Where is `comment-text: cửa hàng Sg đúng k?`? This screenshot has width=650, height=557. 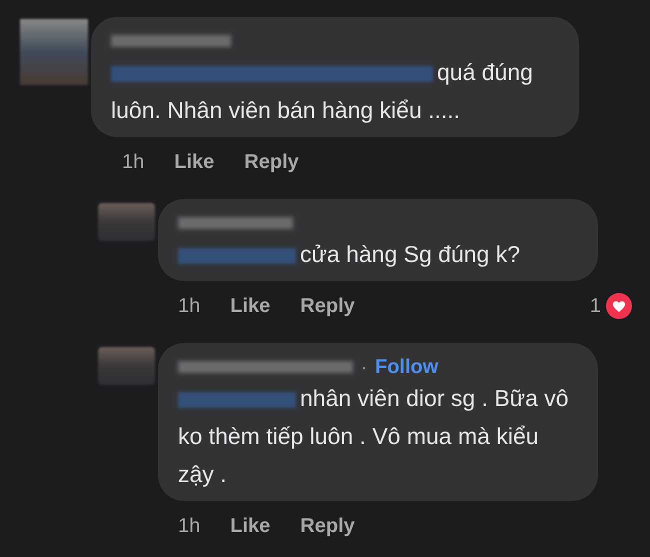
comment-text: cửa hàng Sg đúng k? is located at coordinates (378, 254).